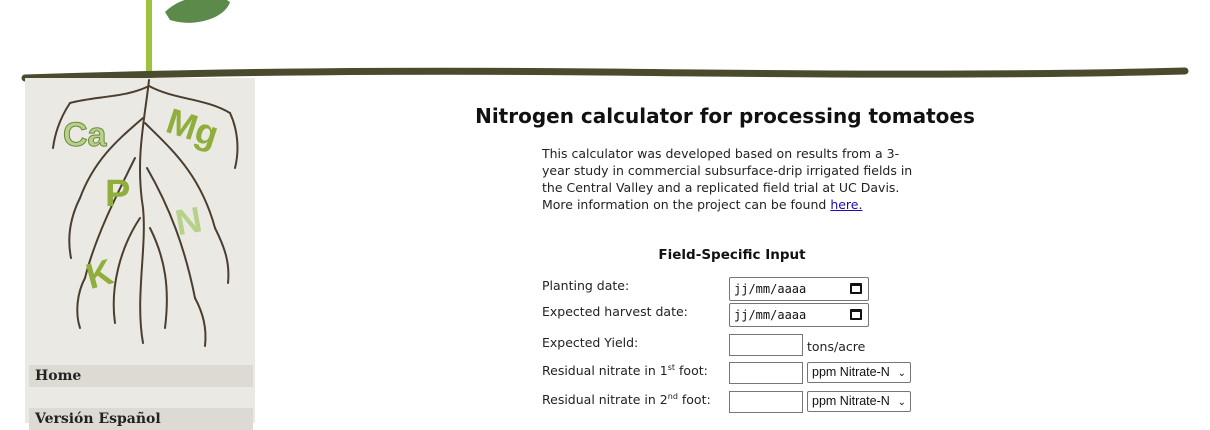  I want to click on nitrate-2nd-sup: nd, so click(672, 396).